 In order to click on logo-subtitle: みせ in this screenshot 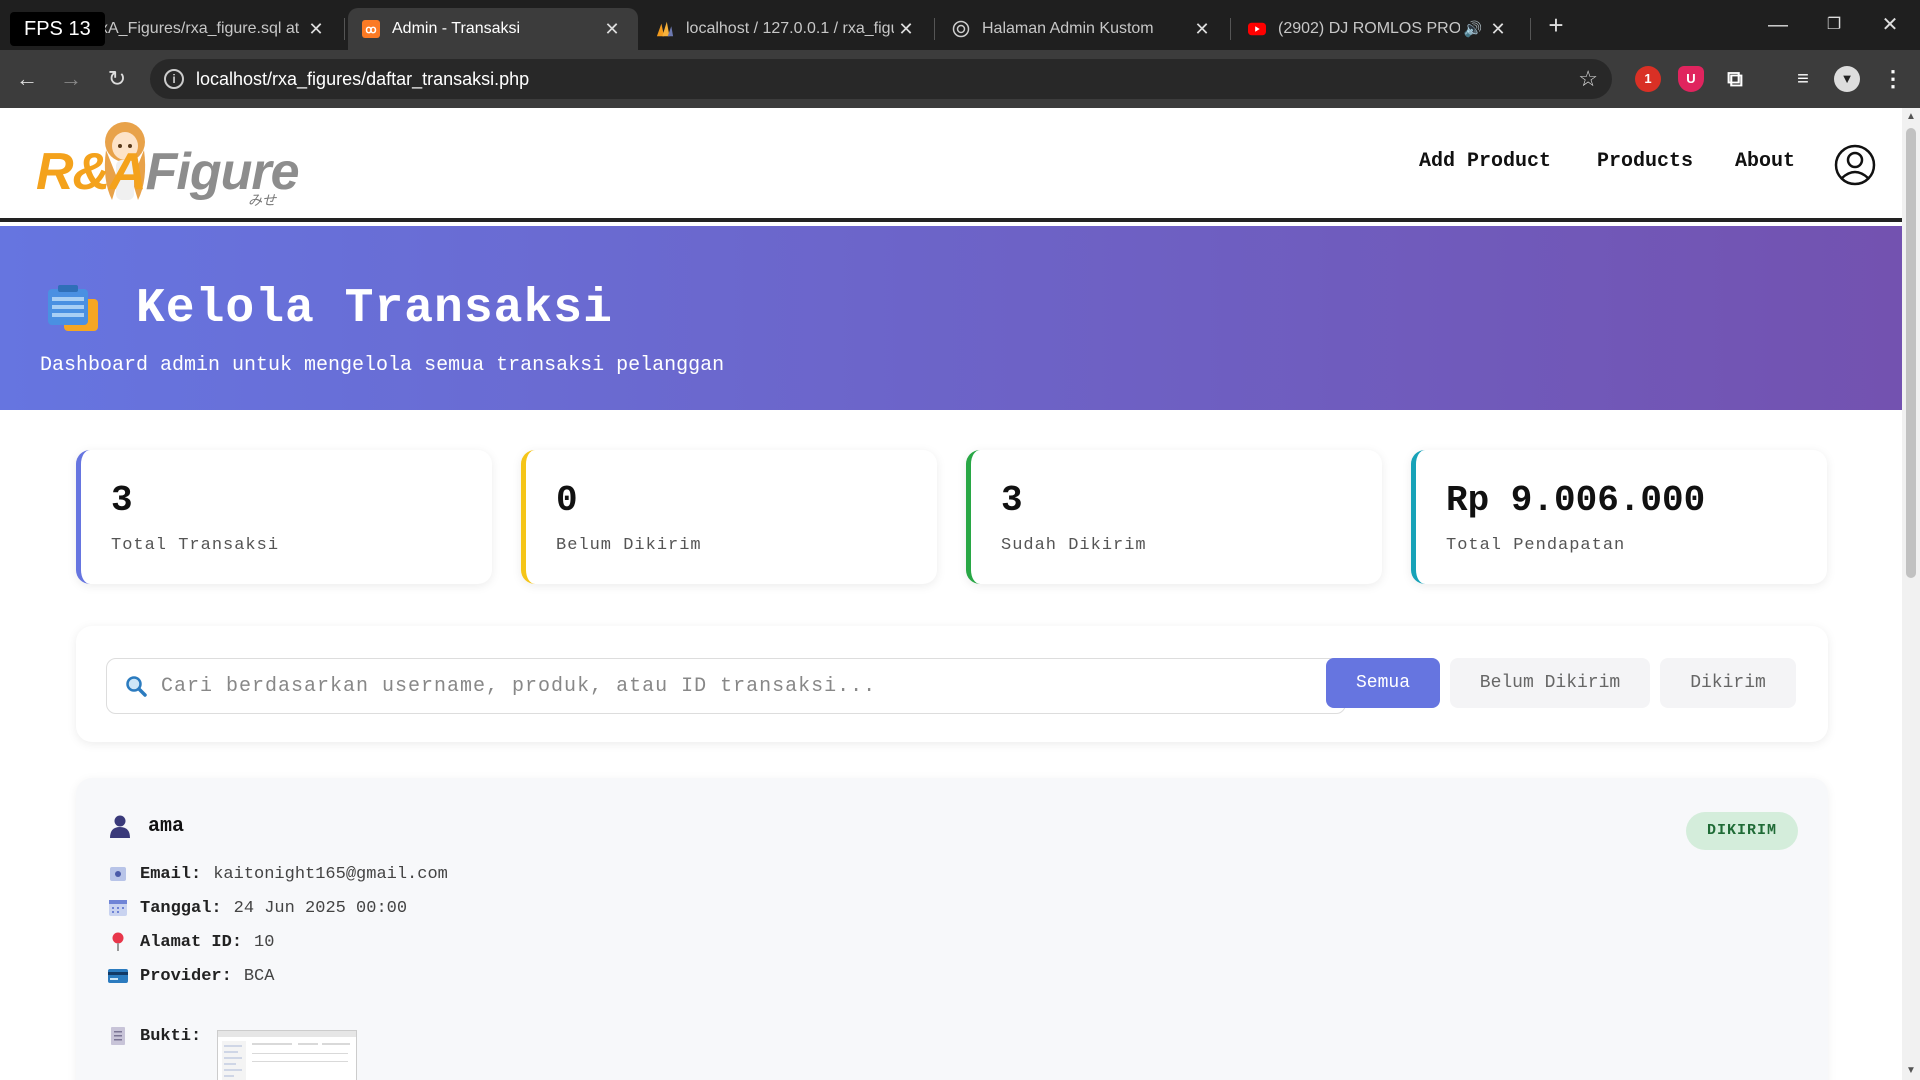, I will do `click(262, 200)`.